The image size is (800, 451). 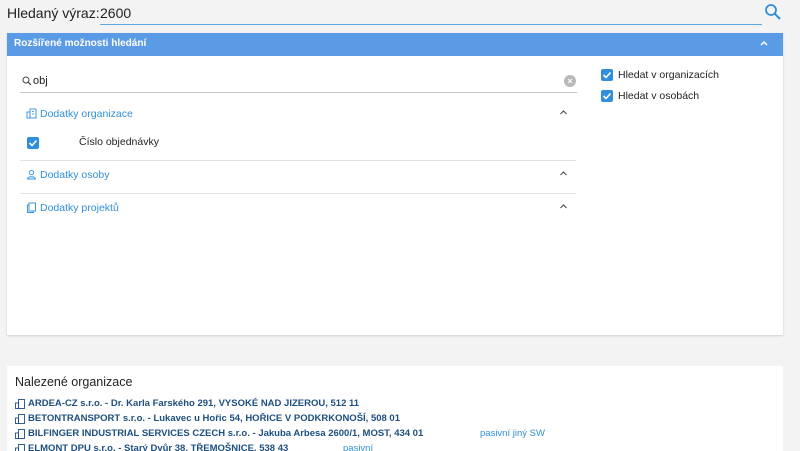 I want to click on search-input: 2600, so click(x=431, y=15).